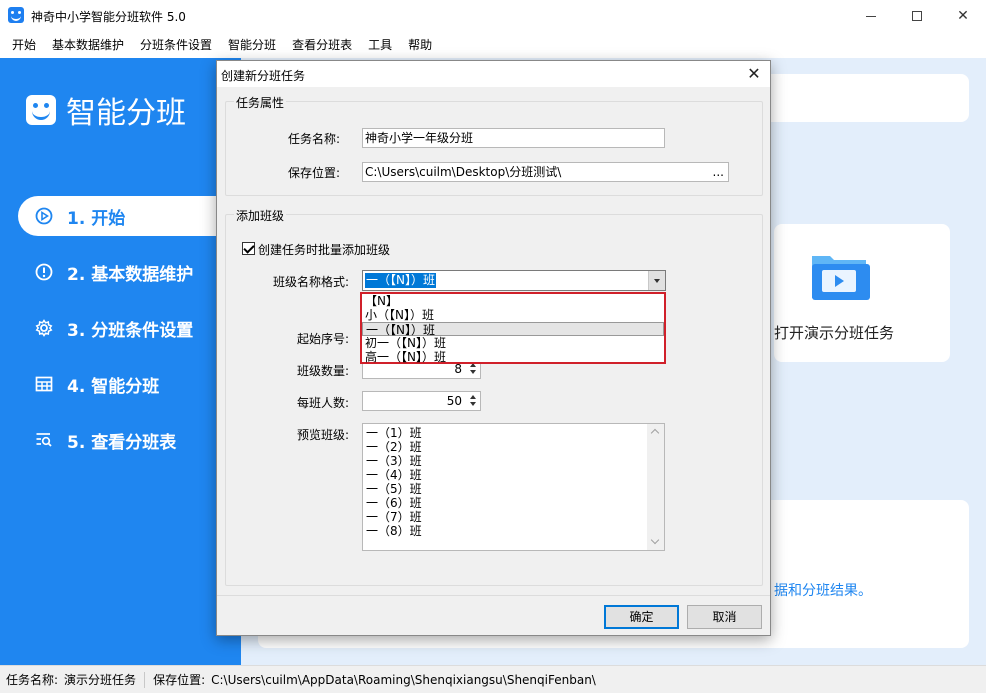 The image size is (986, 693). I want to click on window-title: 神奇中小学智能分班软件 5.0, so click(108, 17).